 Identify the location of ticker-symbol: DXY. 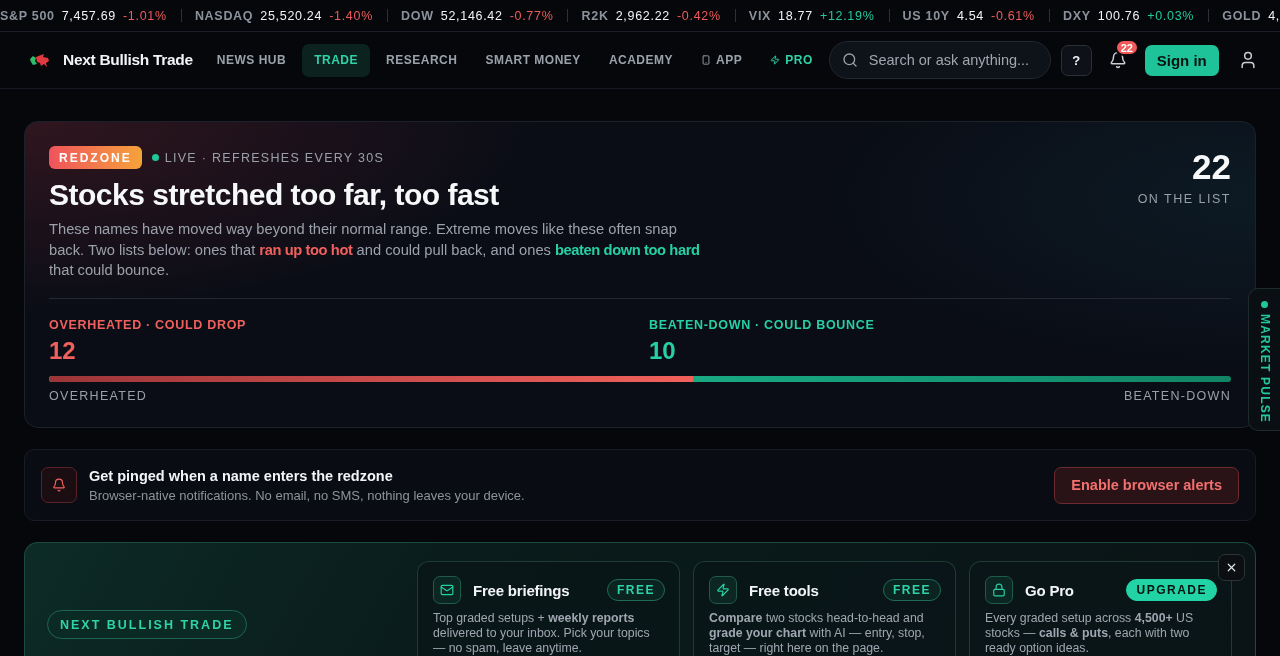
(1076, 15).